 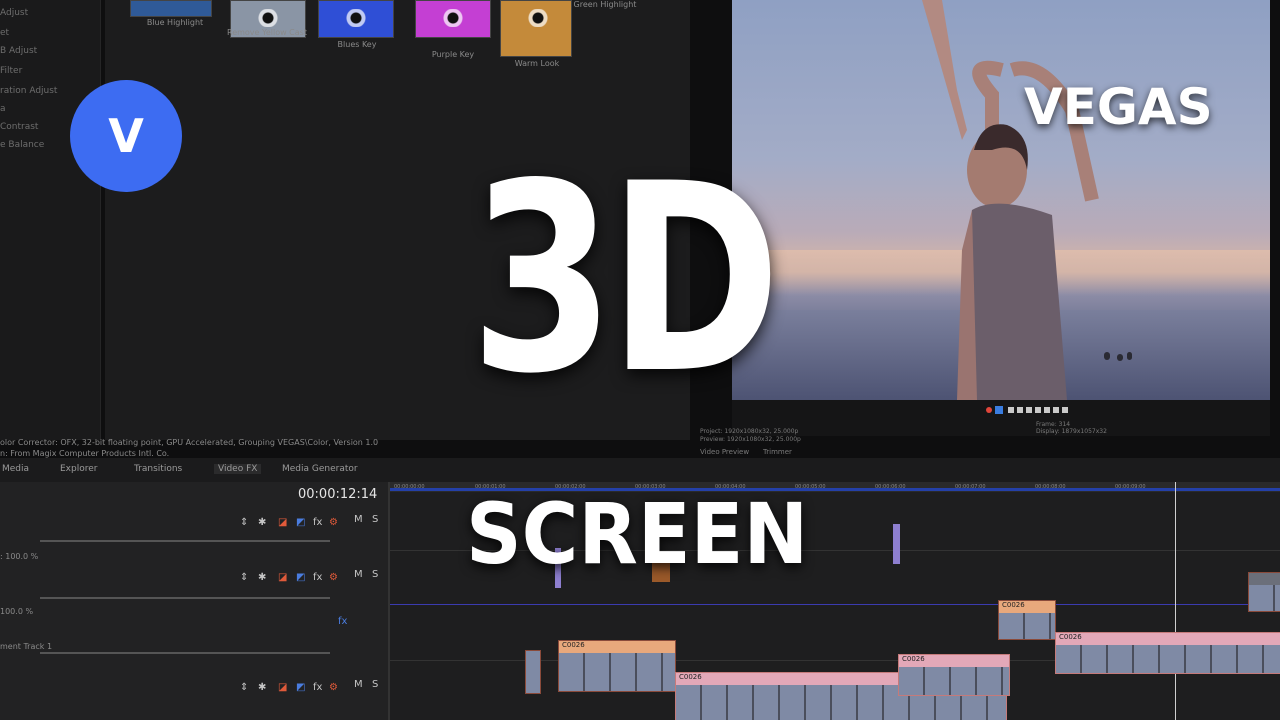 What do you see at coordinates (970, 487) in the screenshot?
I see `ruler-time: 00:00:07:00` at bounding box center [970, 487].